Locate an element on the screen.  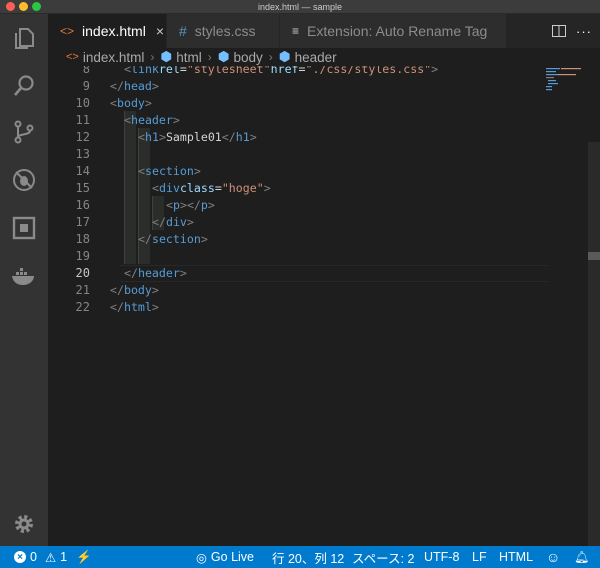
code-line: 13 is located at coordinates (298, 153).